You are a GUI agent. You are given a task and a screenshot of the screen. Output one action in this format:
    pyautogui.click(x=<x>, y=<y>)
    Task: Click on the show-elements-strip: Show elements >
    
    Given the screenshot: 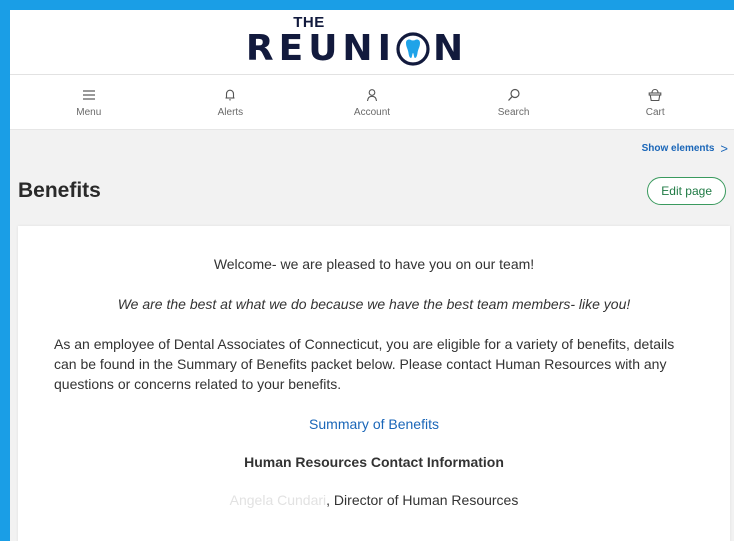 What is the action you would take?
    pyautogui.click(x=372, y=148)
    